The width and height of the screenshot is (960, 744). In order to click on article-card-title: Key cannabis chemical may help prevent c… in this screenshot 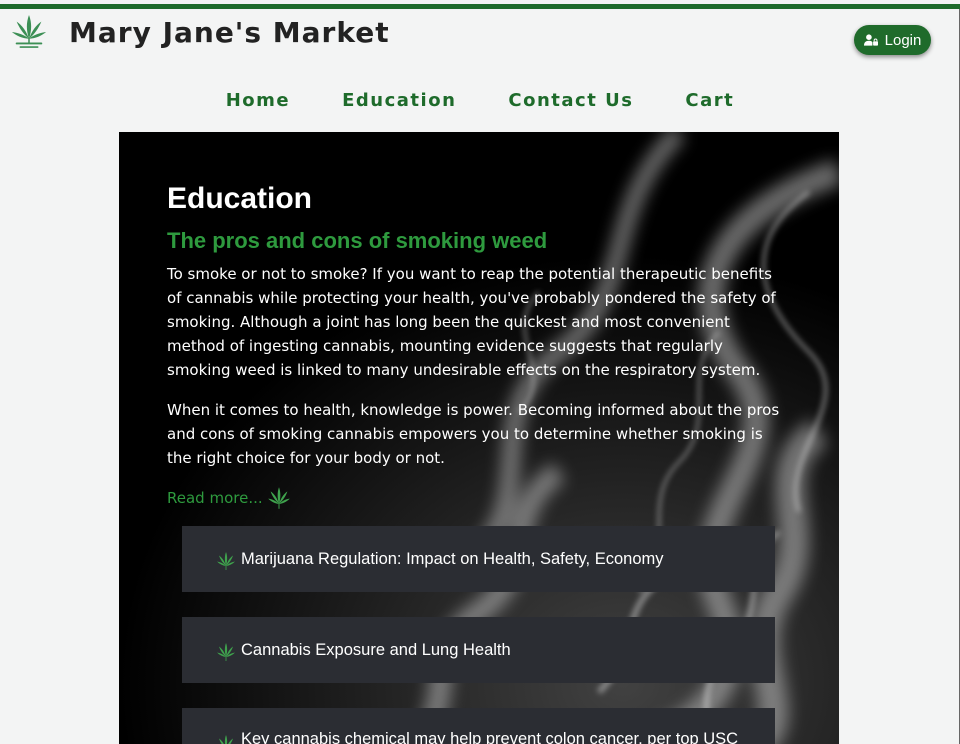, I will do `click(490, 737)`.